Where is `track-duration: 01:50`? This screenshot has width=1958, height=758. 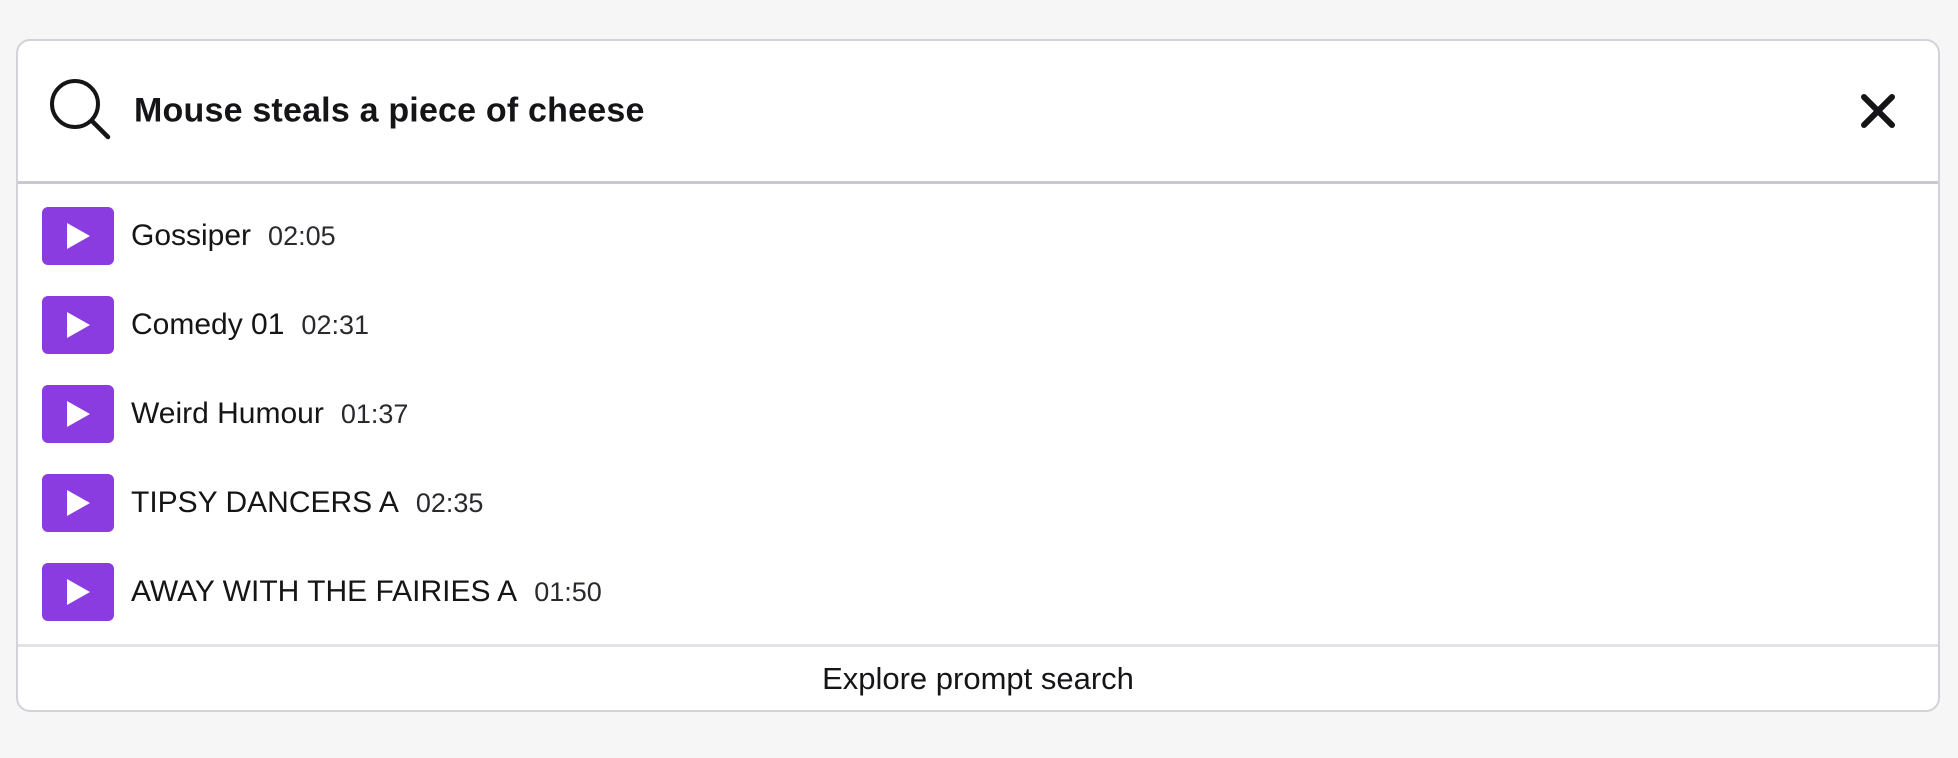
track-duration: 01:50 is located at coordinates (568, 591).